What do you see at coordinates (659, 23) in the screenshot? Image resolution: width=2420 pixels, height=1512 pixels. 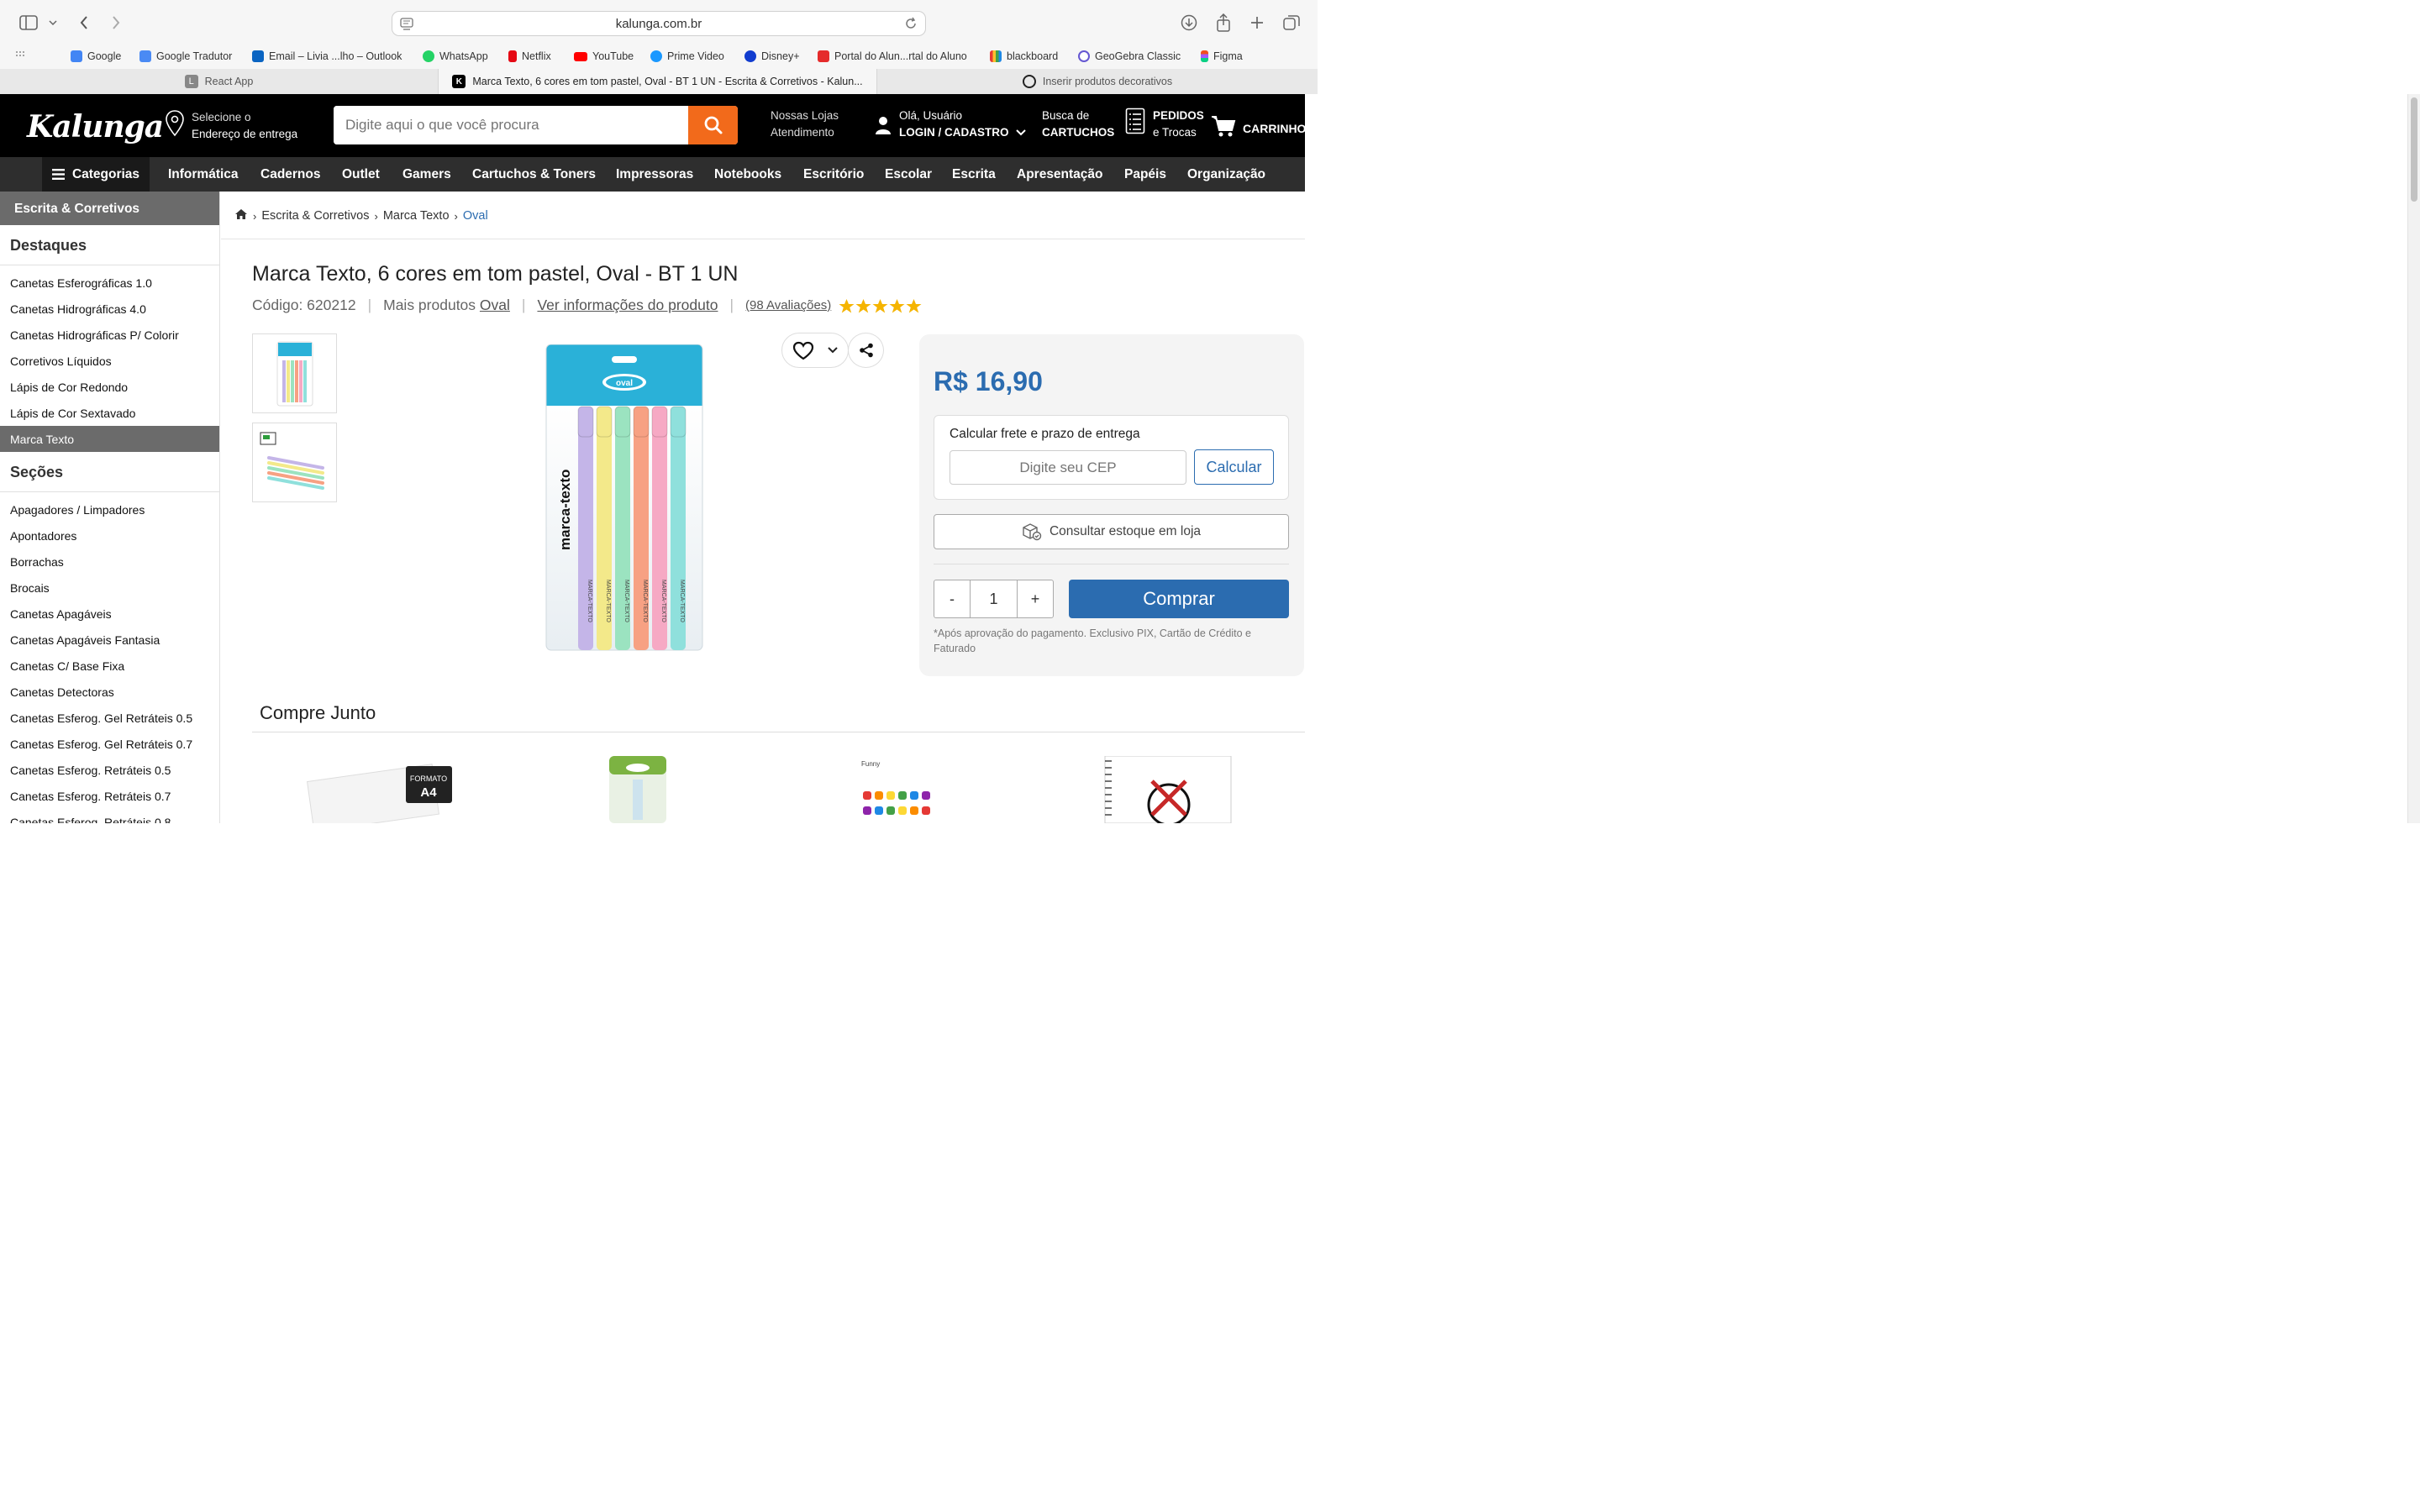 I see `address-bar: kalunga.com.br` at bounding box center [659, 23].